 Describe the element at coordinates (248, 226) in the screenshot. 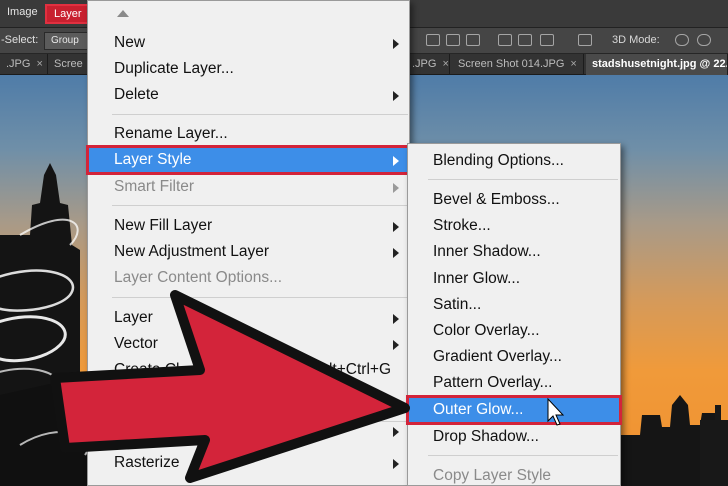

I see `menu-item-new-fill-layer: New Fill Layer` at that location.